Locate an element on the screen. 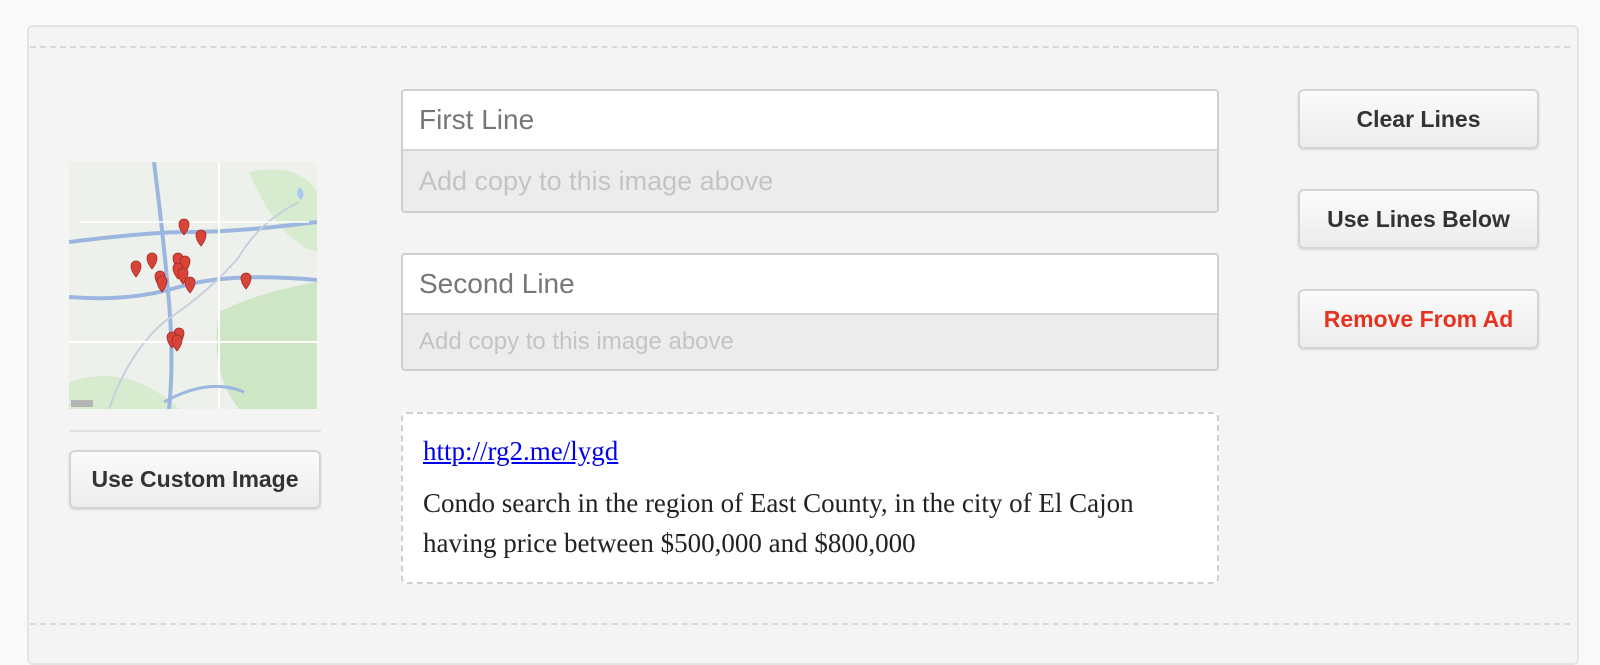 The image size is (1600, 665). map-image is located at coordinates (193, 285).